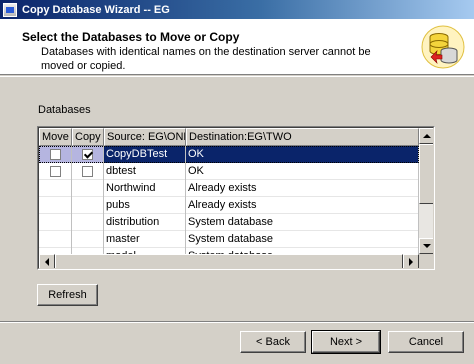 This screenshot has width=474, height=364. I want to click on horizontal-scroll-thumb, so click(229, 261).